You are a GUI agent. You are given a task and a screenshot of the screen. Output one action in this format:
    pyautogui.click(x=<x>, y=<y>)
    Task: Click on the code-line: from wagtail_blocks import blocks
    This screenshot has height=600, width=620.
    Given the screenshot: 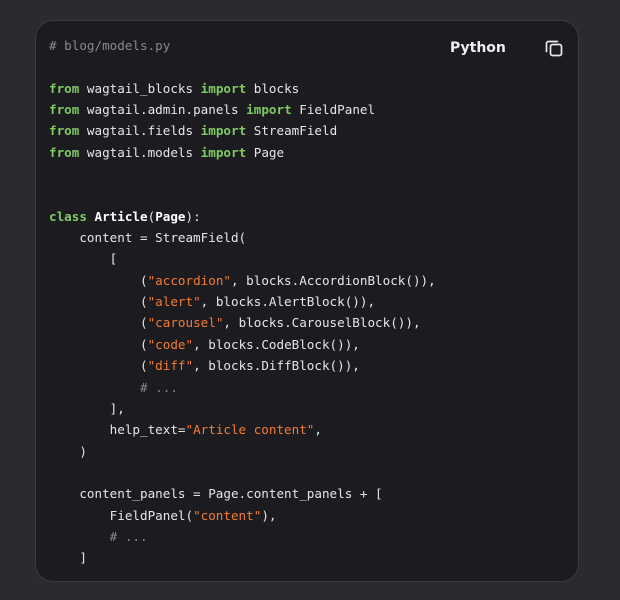 What is the action you would take?
    pyautogui.click(x=242, y=88)
    